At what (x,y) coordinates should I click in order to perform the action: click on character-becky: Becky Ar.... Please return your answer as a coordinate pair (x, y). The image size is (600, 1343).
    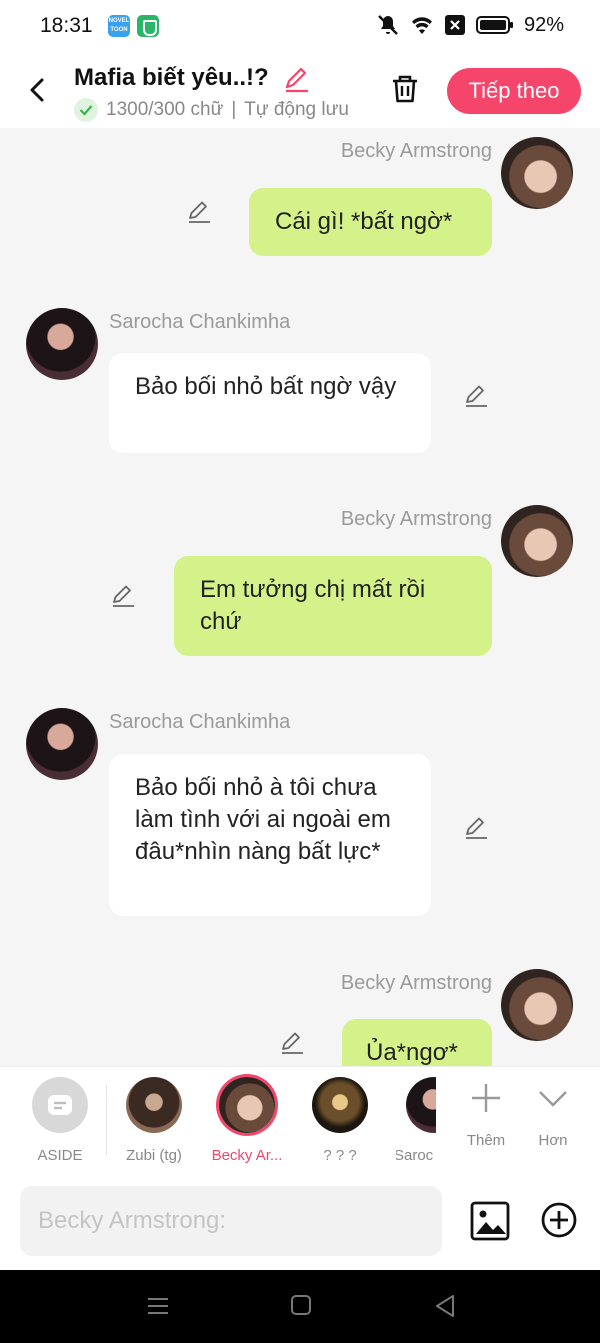
    Looking at the image, I should click on (247, 1120).